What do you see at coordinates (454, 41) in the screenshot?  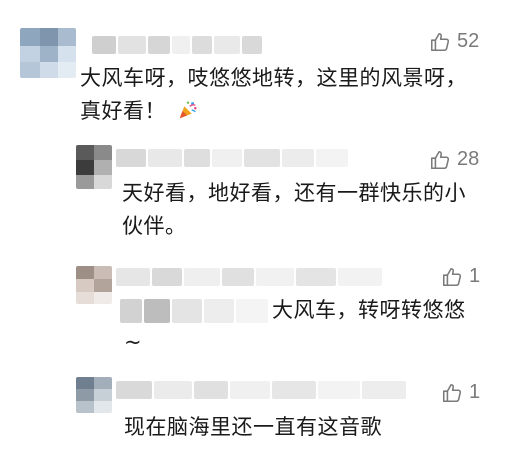 I see `like-button: 52` at bounding box center [454, 41].